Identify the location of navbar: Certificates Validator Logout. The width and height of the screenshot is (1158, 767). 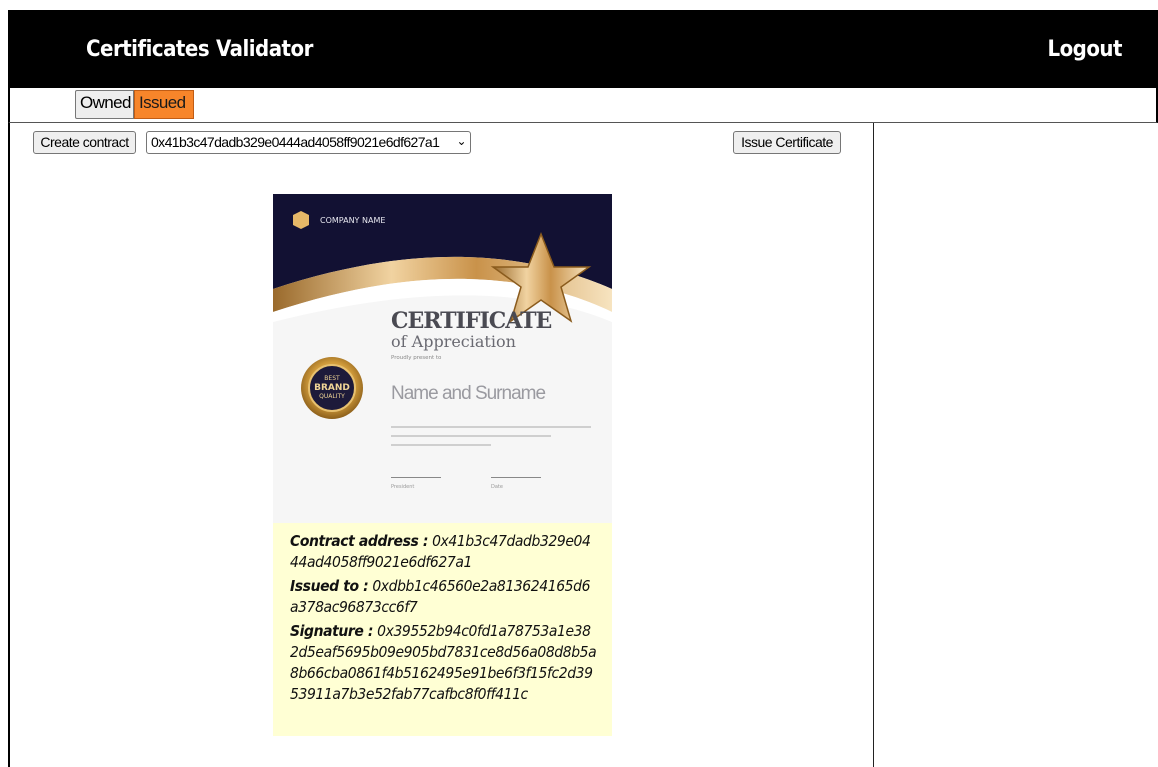
(583, 49).